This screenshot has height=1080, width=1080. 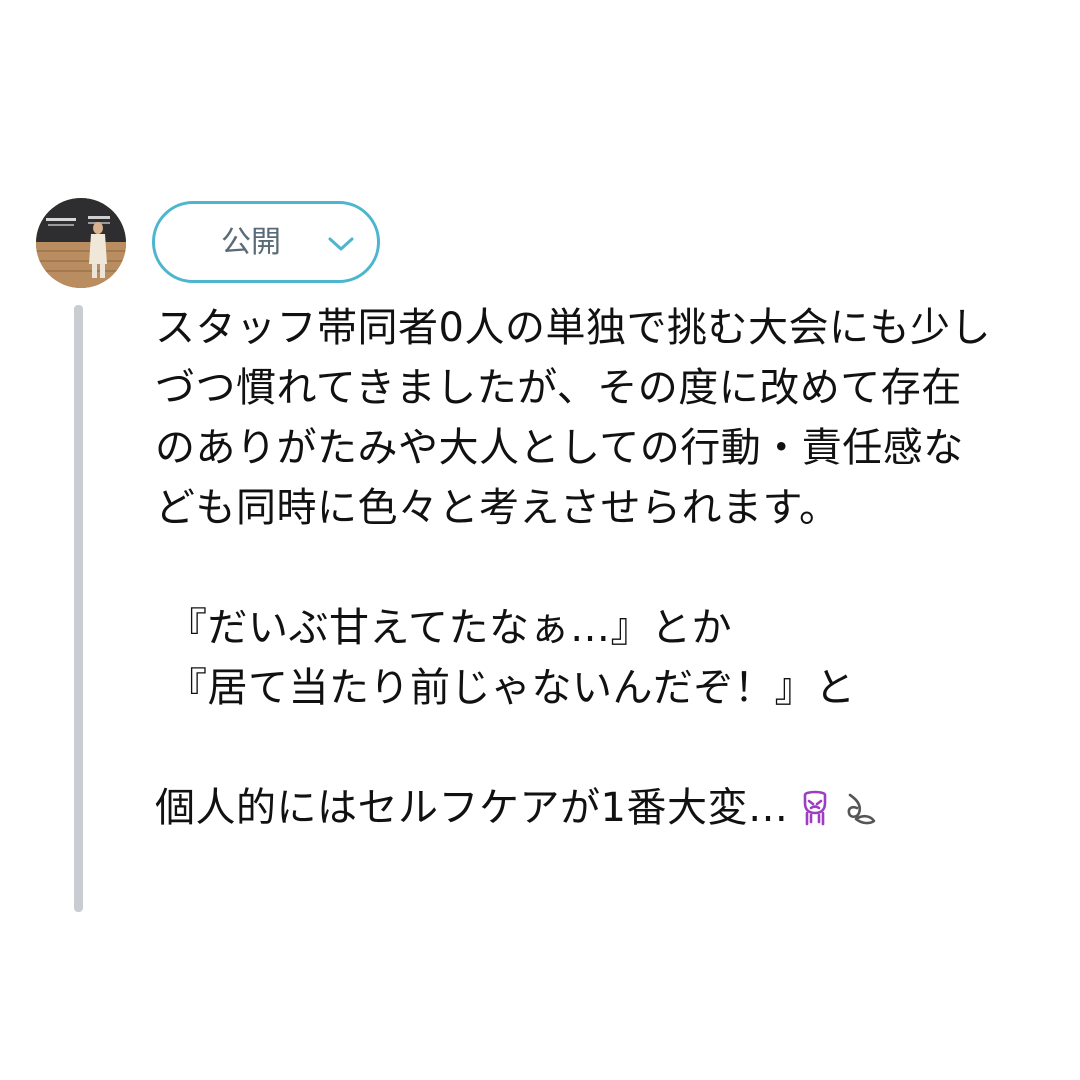 I want to click on tweet-line: スタッフ帯同者0人の単独で挑む大会にも少し, so click(x=573, y=328).